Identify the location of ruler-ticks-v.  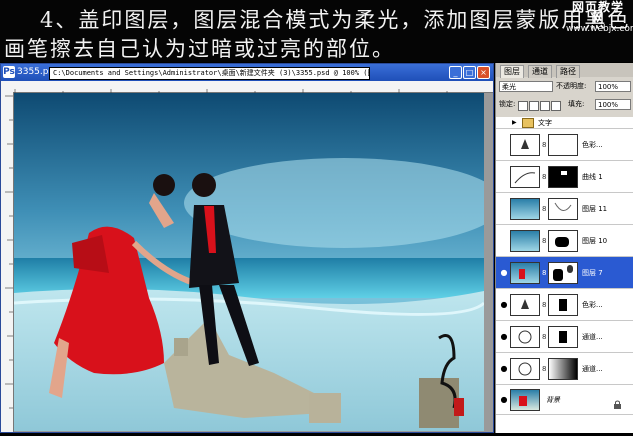
(9, 252).